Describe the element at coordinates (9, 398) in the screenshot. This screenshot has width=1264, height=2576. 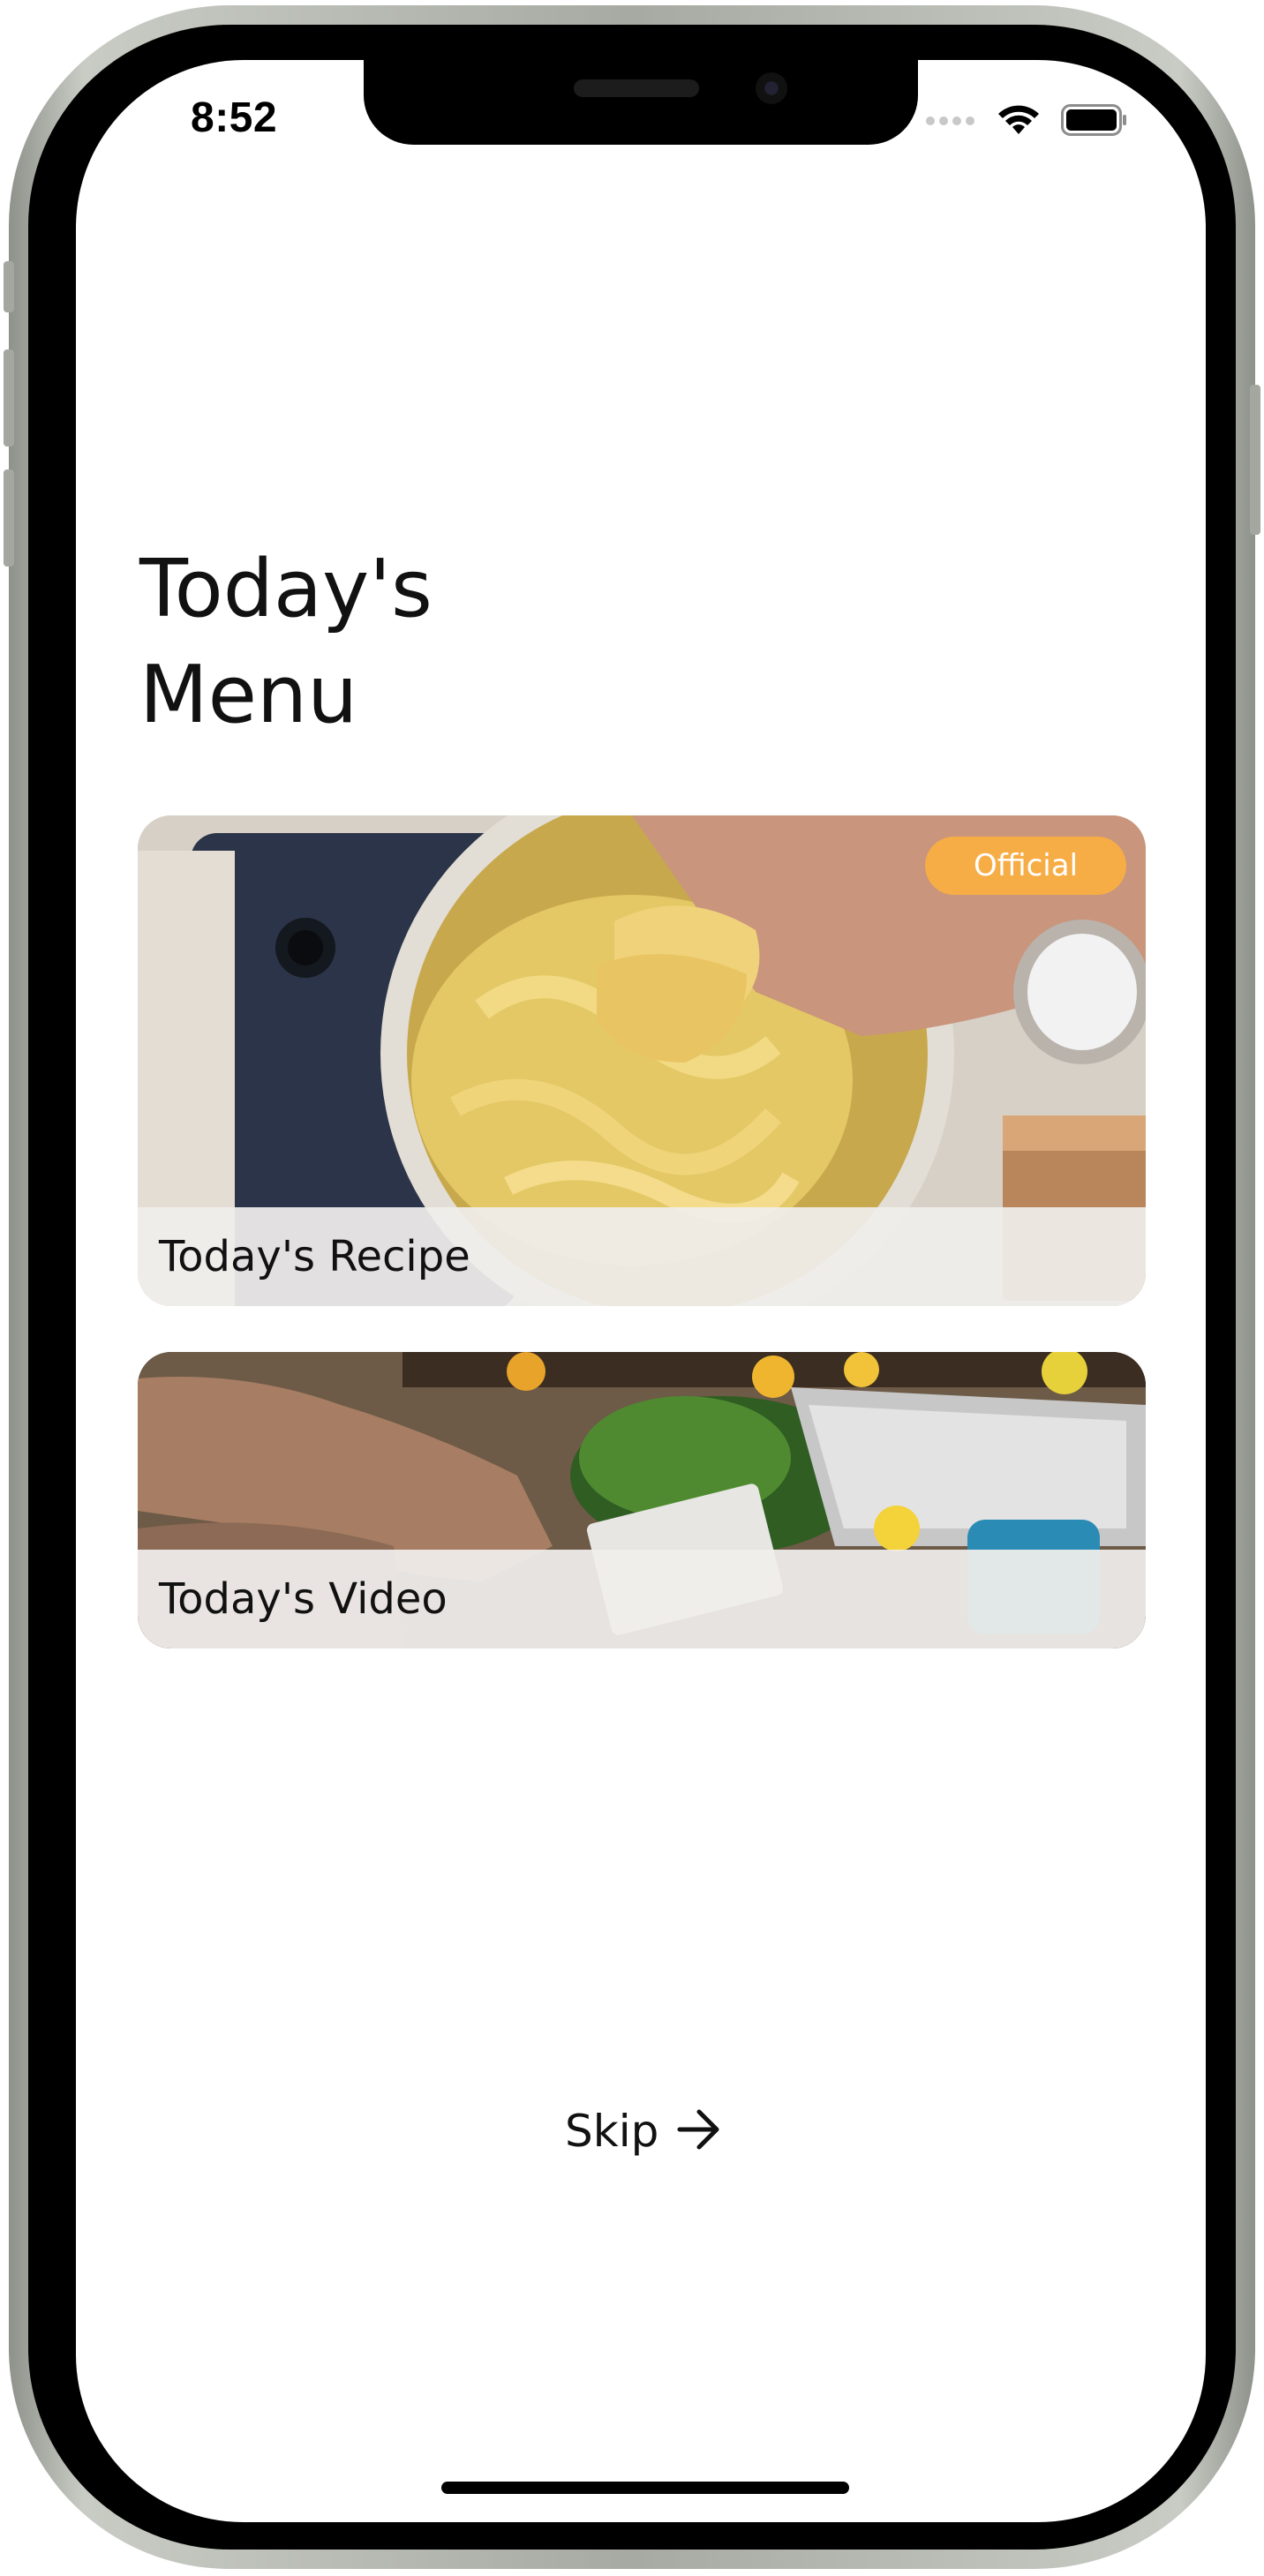
I see `volume-up-button` at that location.